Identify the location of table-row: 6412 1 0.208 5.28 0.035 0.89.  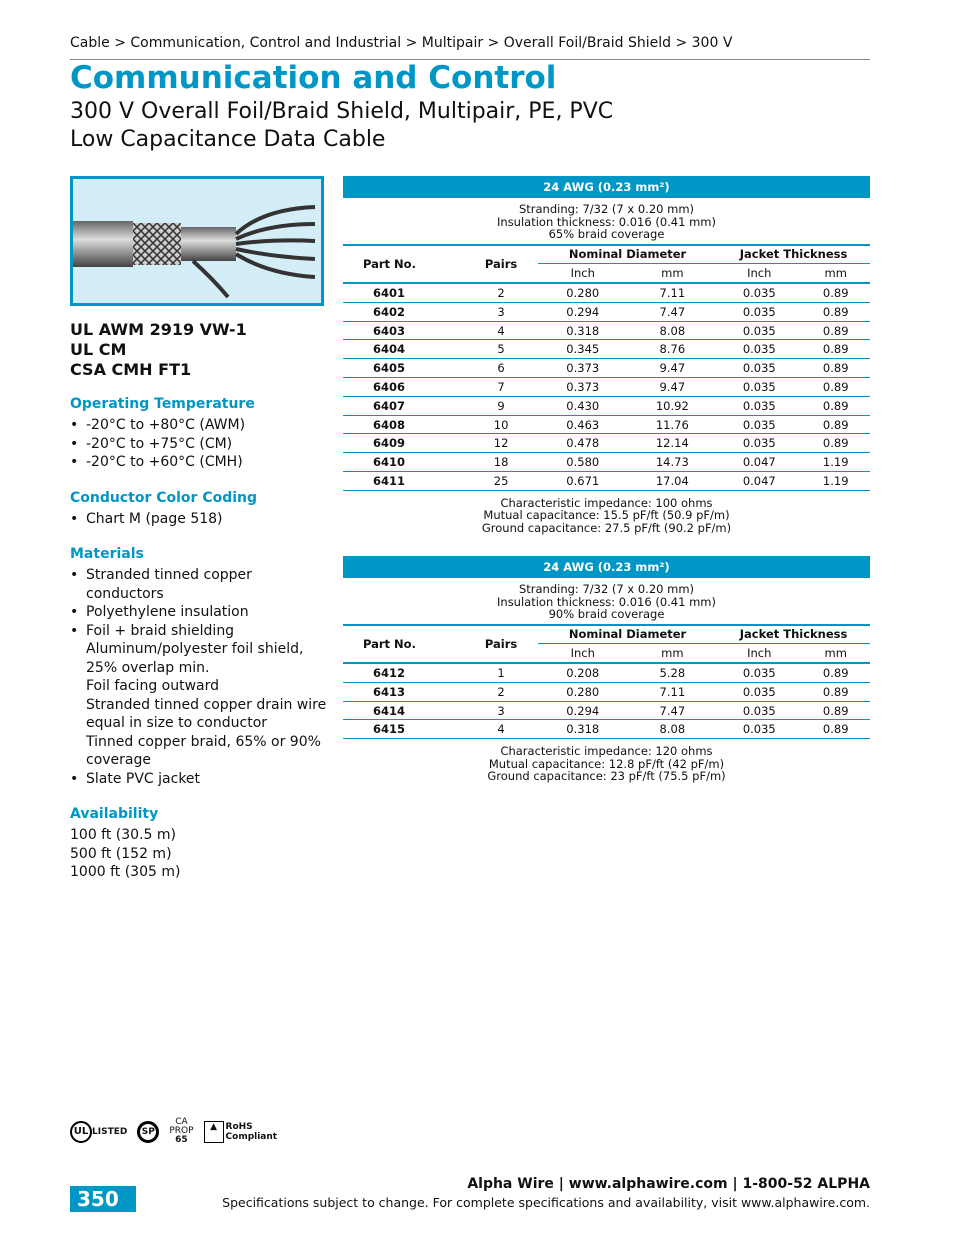
(606, 673).